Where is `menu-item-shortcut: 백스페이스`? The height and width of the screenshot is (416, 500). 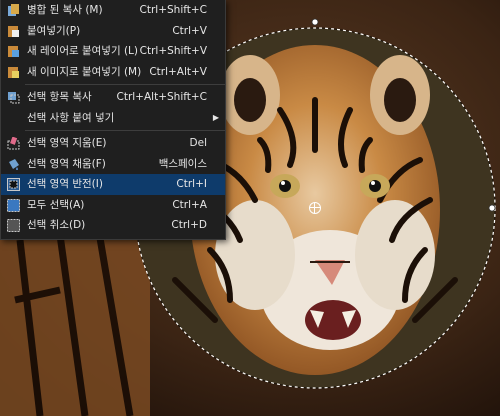
menu-item-shortcut: 백스페이스 is located at coordinates (182, 163).